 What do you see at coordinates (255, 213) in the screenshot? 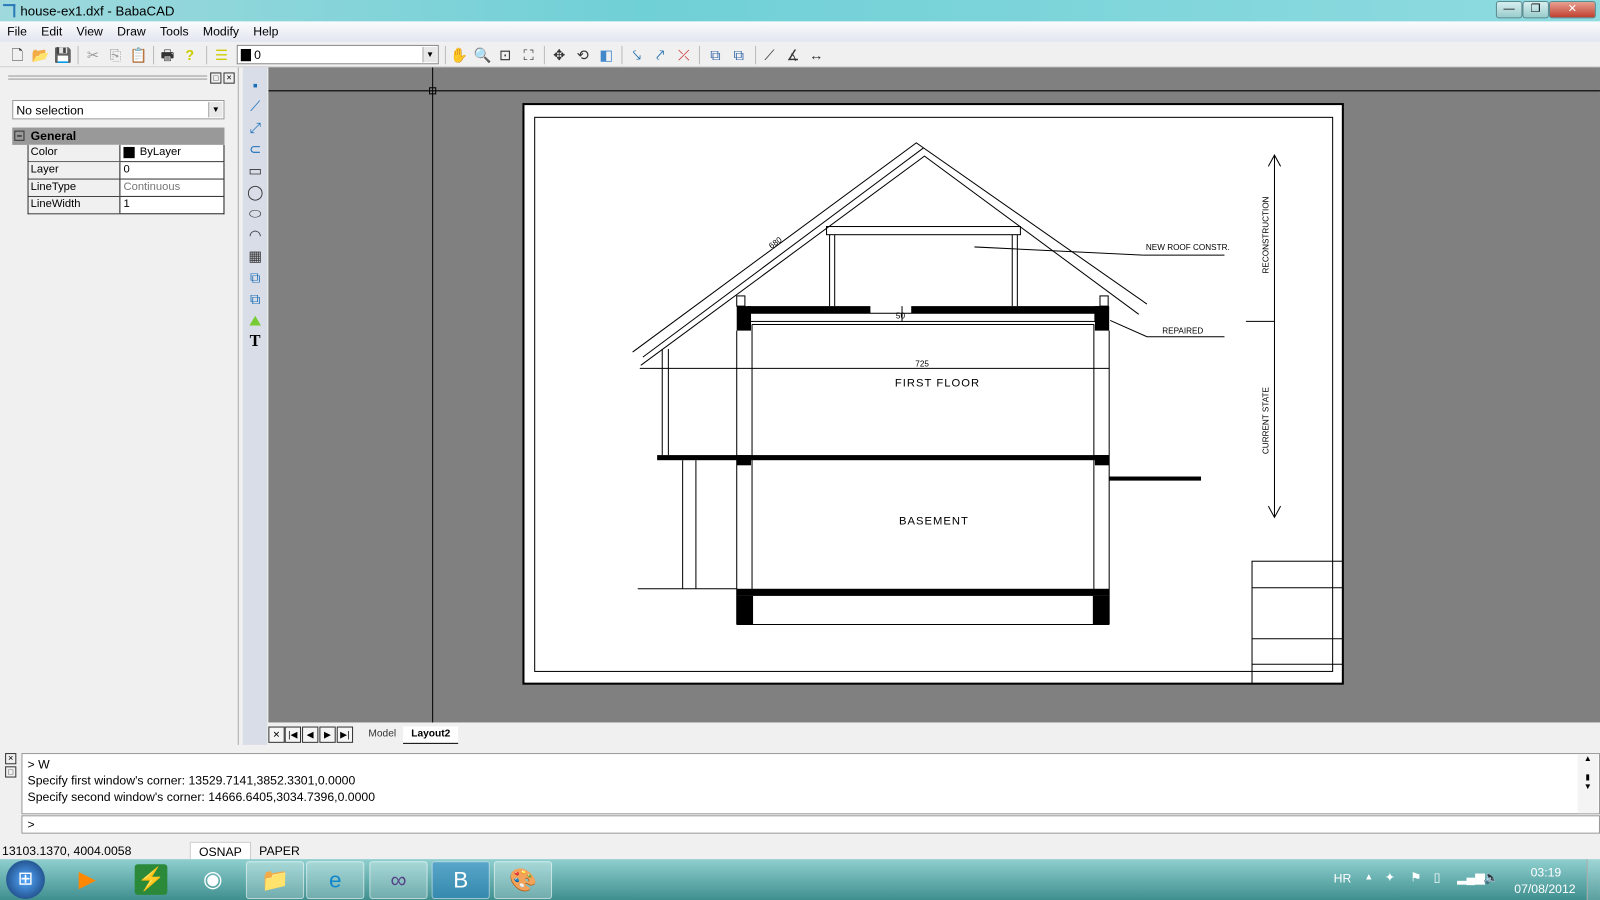
I see `ellipse-icon: ⬭` at bounding box center [255, 213].